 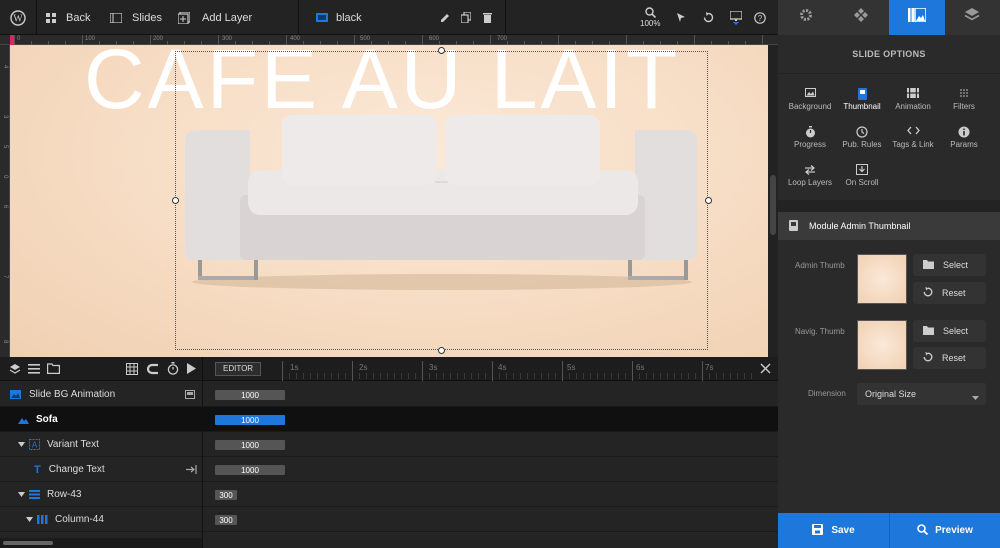 I want to click on zoom-control: 100%, so click(x=650, y=17).